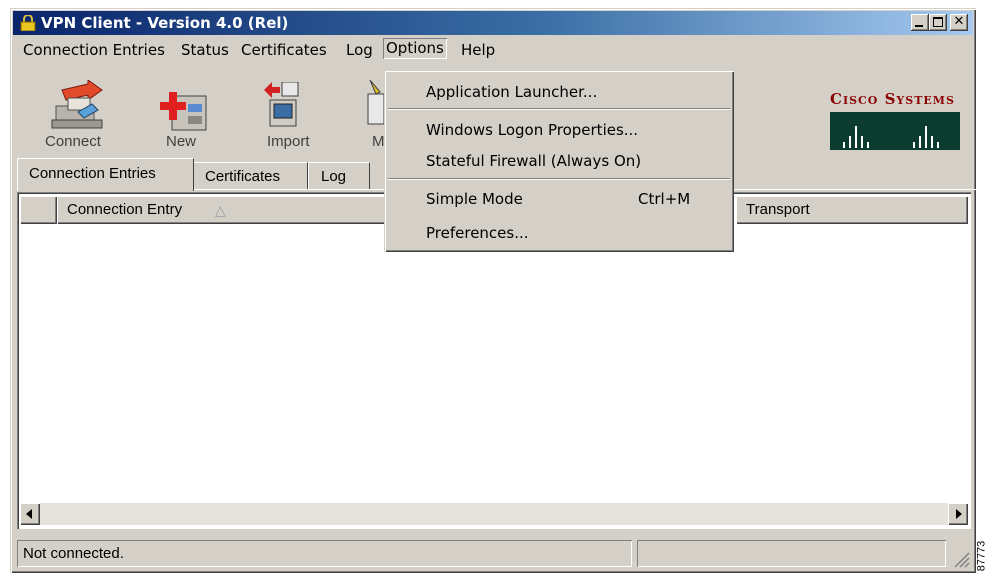  I want to click on resize-grip-icon, so click(961, 559).